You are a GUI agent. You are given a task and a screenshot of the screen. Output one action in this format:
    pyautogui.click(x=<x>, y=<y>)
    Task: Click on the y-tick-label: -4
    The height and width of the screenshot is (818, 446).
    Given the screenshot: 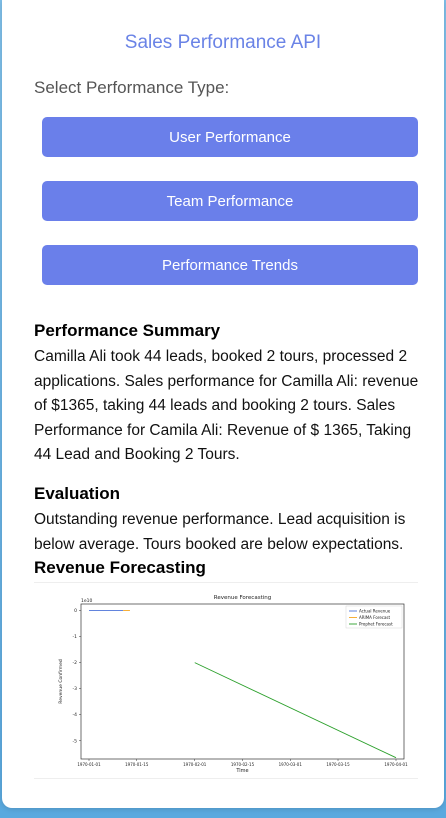 What is the action you would take?
    pyautogui.click(x=75, y=715)
    